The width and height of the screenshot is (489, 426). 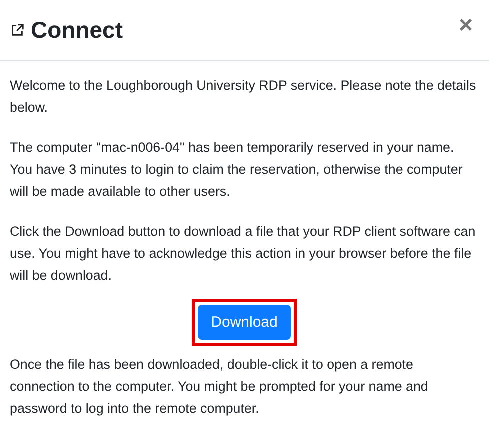 What do you see at coordinates (465, 26) in the screenshot?
I see `close-button: ×` at bounding box center [465, 26].